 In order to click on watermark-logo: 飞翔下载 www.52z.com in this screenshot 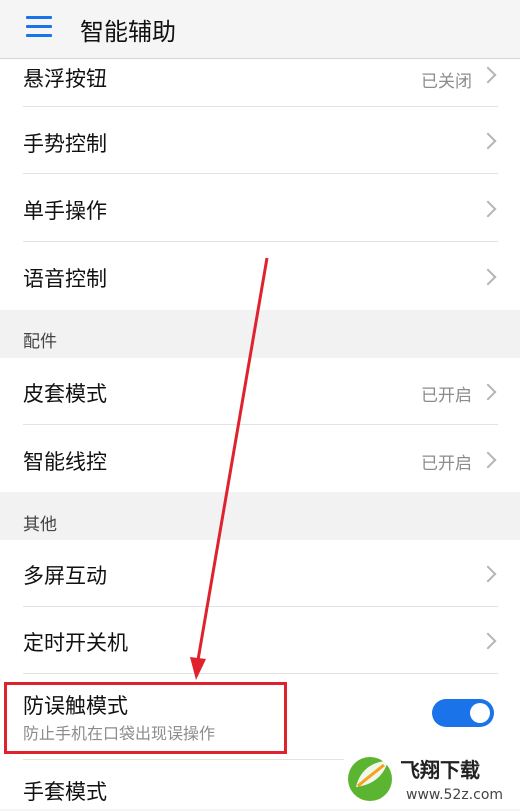, I will do `click(431, 777)`.